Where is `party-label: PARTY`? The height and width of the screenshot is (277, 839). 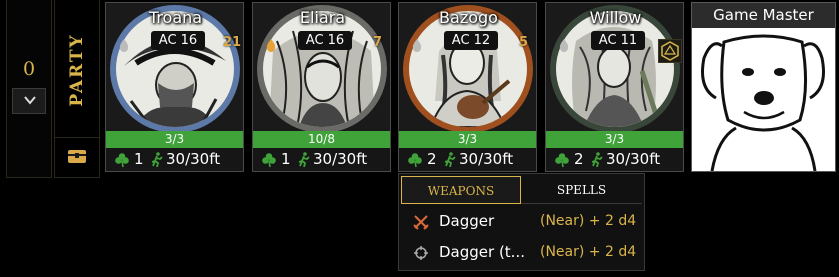 party-label: PARTY is located at coordinates (77, 70).